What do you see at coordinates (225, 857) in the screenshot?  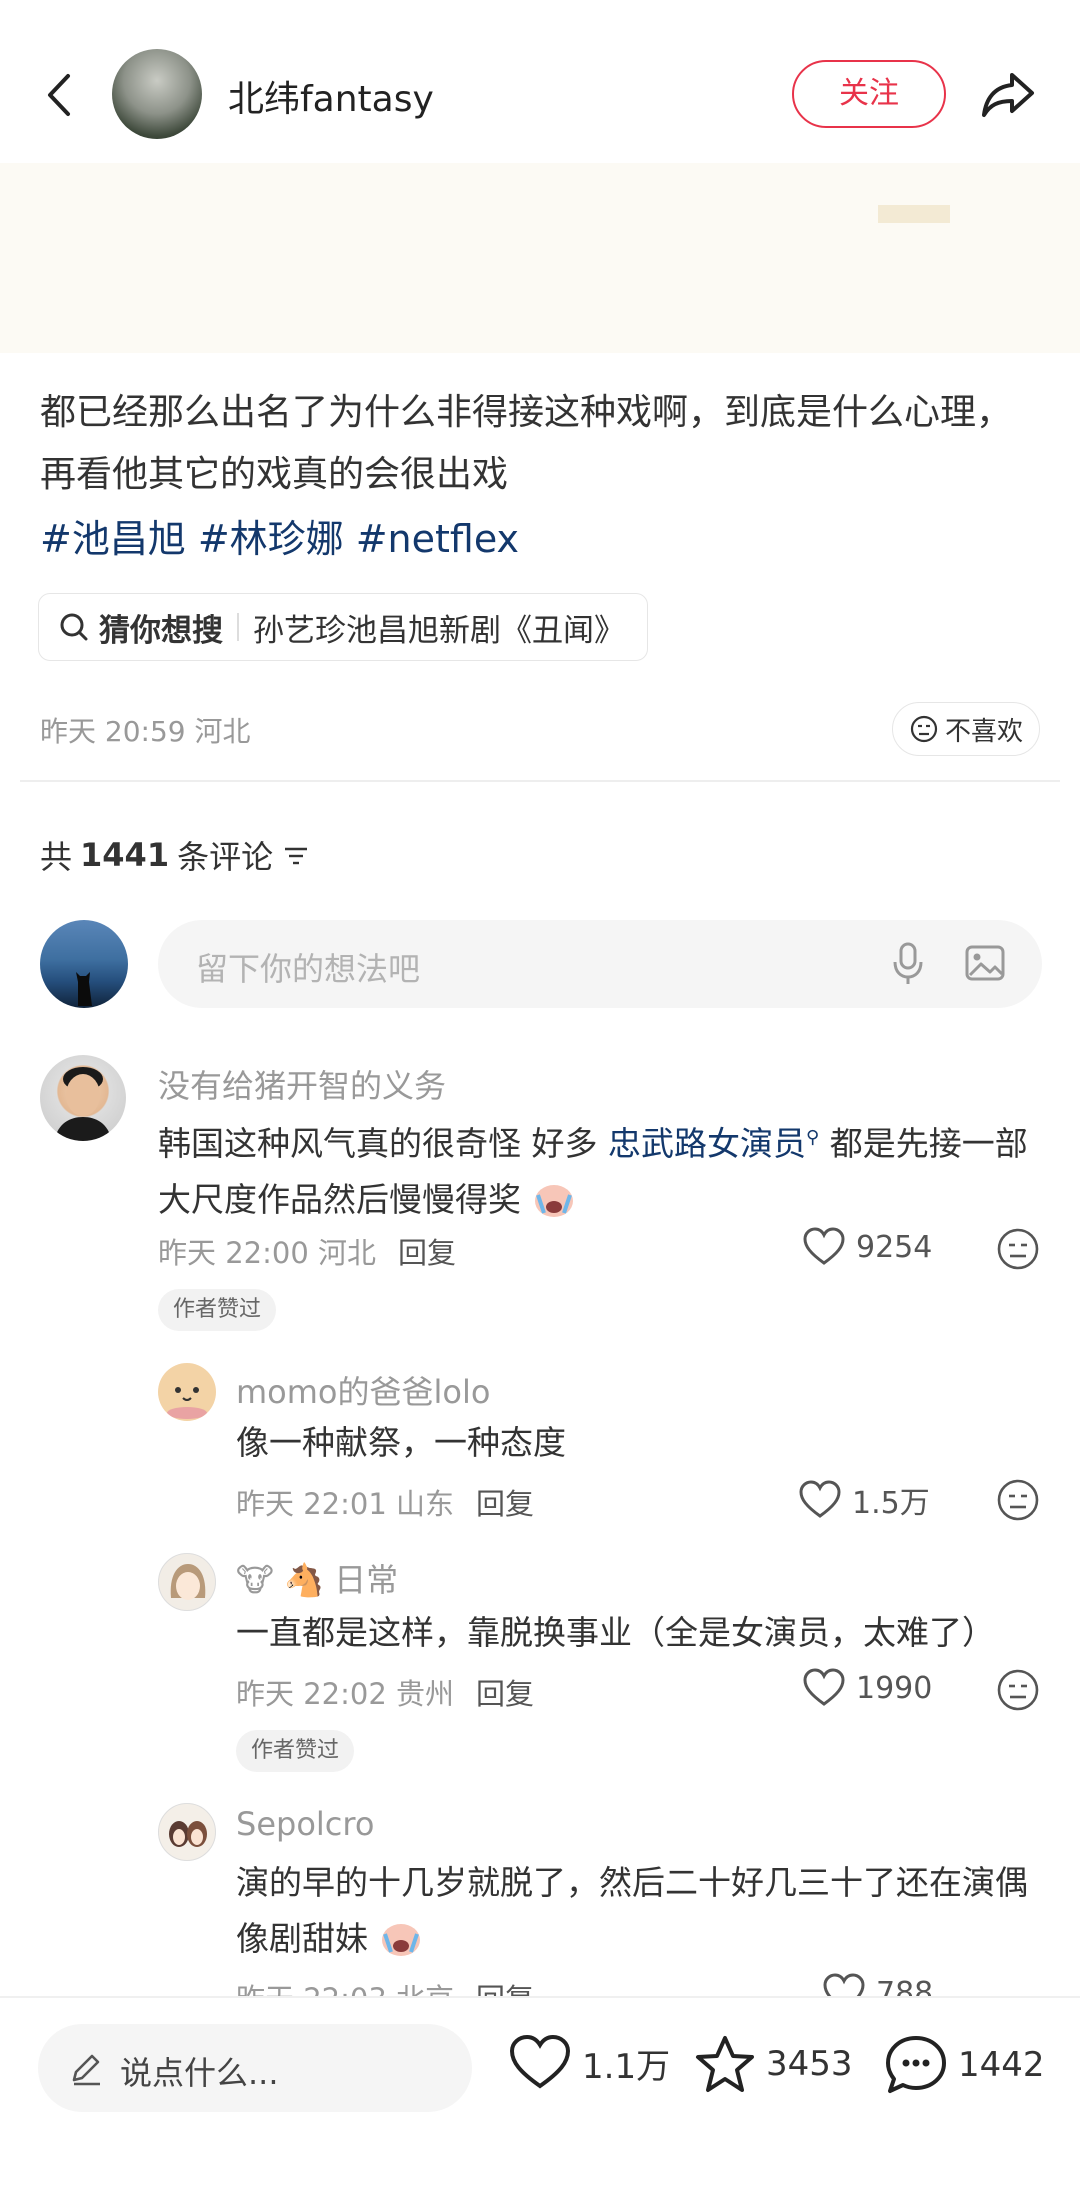 I see `count-suffix: 条评论` at bounding box center [225, 857].